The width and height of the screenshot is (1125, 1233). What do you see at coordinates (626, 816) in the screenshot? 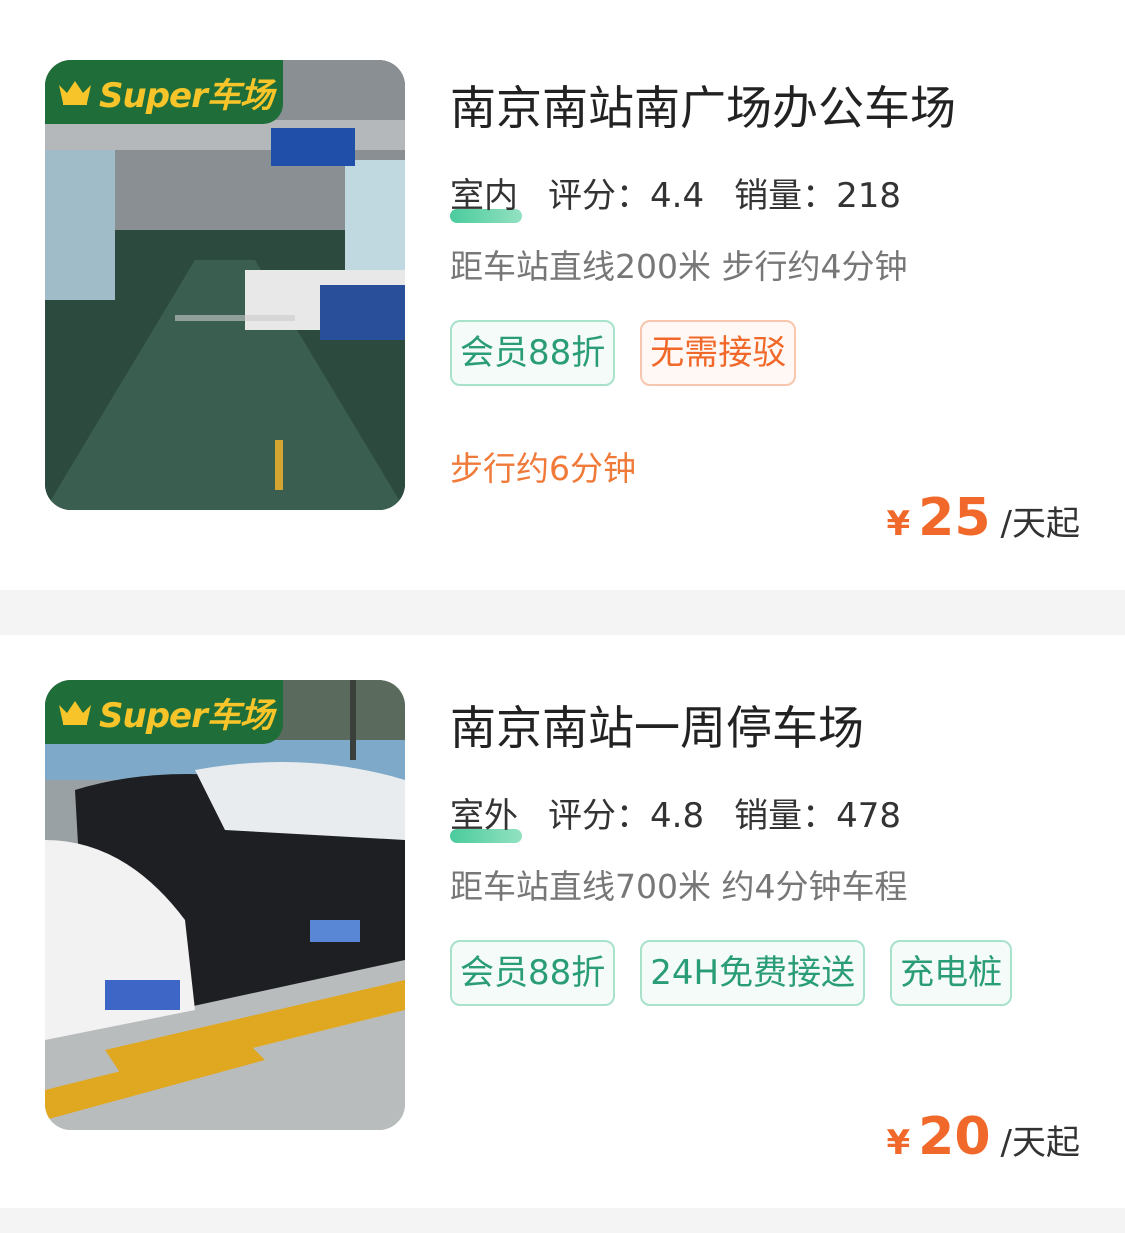
I see `rating-text: 评分：4.8` at bounding box center [626, 816].